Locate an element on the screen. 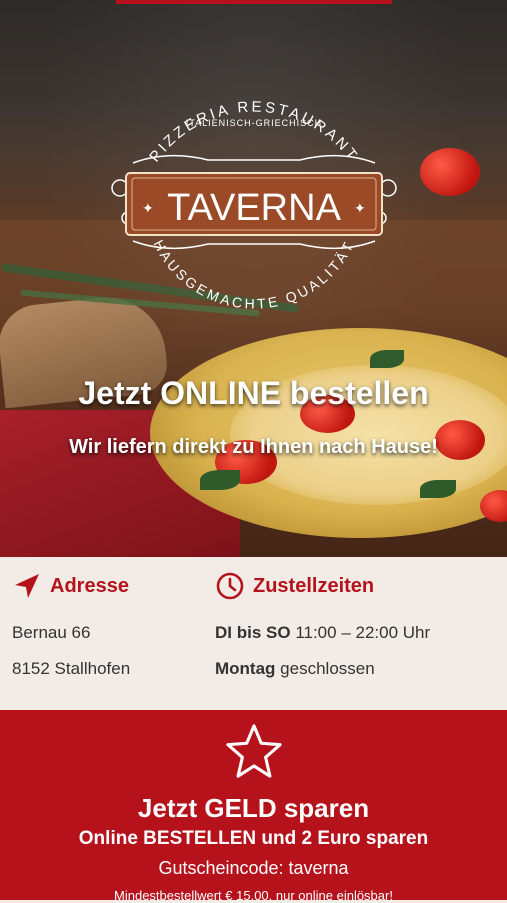 The image size is (507, 903). address-heading: Adresse is located at coordinates (89, 585).